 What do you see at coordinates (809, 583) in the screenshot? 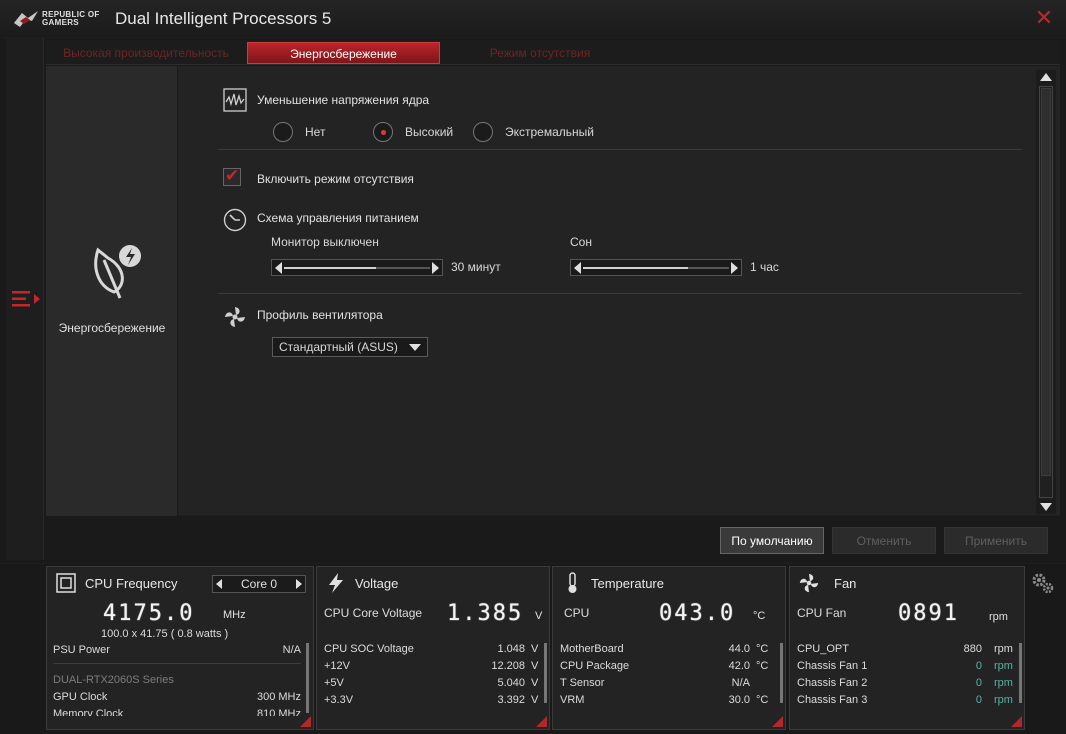
I see `fan-icon` at bounding box center [809, 583].